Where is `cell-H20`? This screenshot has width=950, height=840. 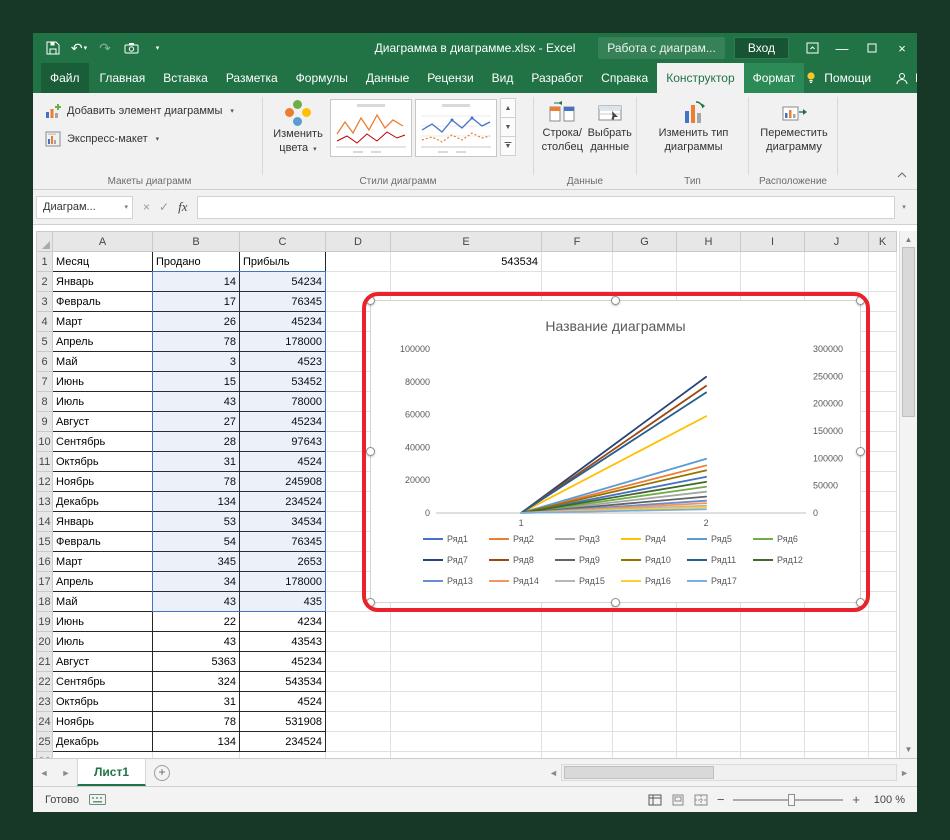
cell-H20 is located at coordinates (708, 641).